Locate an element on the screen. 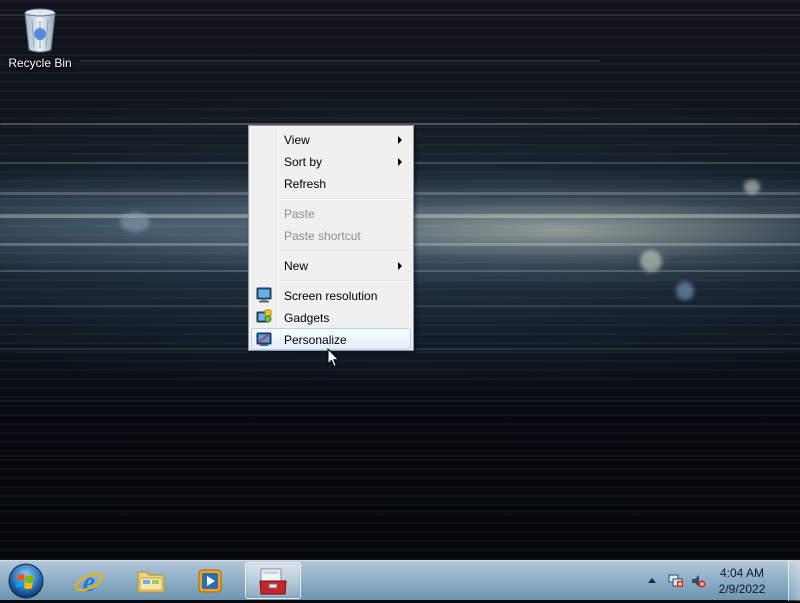  menu-item-paste-shortcut: Paste shortcut is located at coordinates (331, 235).